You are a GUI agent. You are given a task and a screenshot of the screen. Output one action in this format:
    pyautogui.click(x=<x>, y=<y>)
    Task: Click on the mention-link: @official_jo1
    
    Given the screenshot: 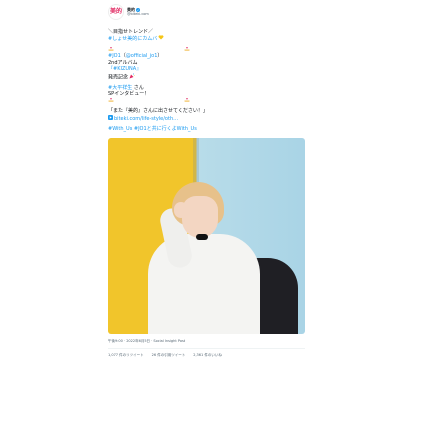 What is the action you would take?
    pyautogui.click(x=142, y=56)
    